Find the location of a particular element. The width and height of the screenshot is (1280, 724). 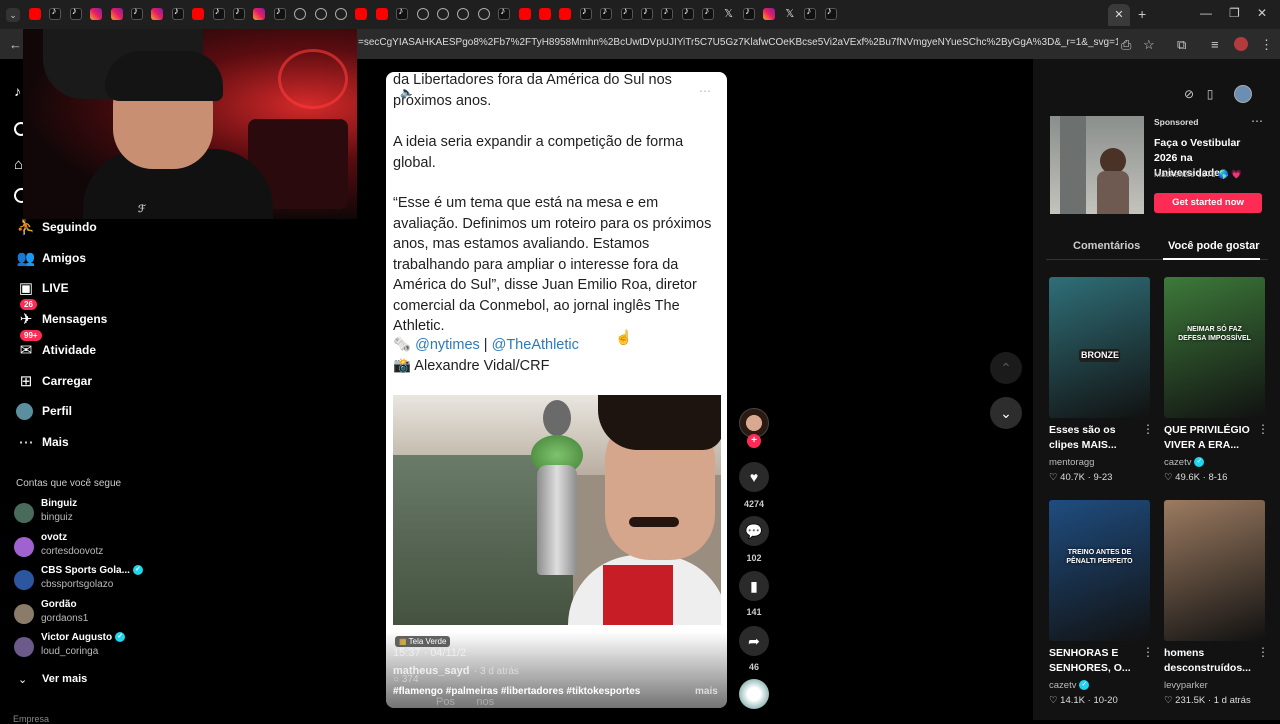

install-app-icon: ⎙ is located at coordinates (1126, 45).